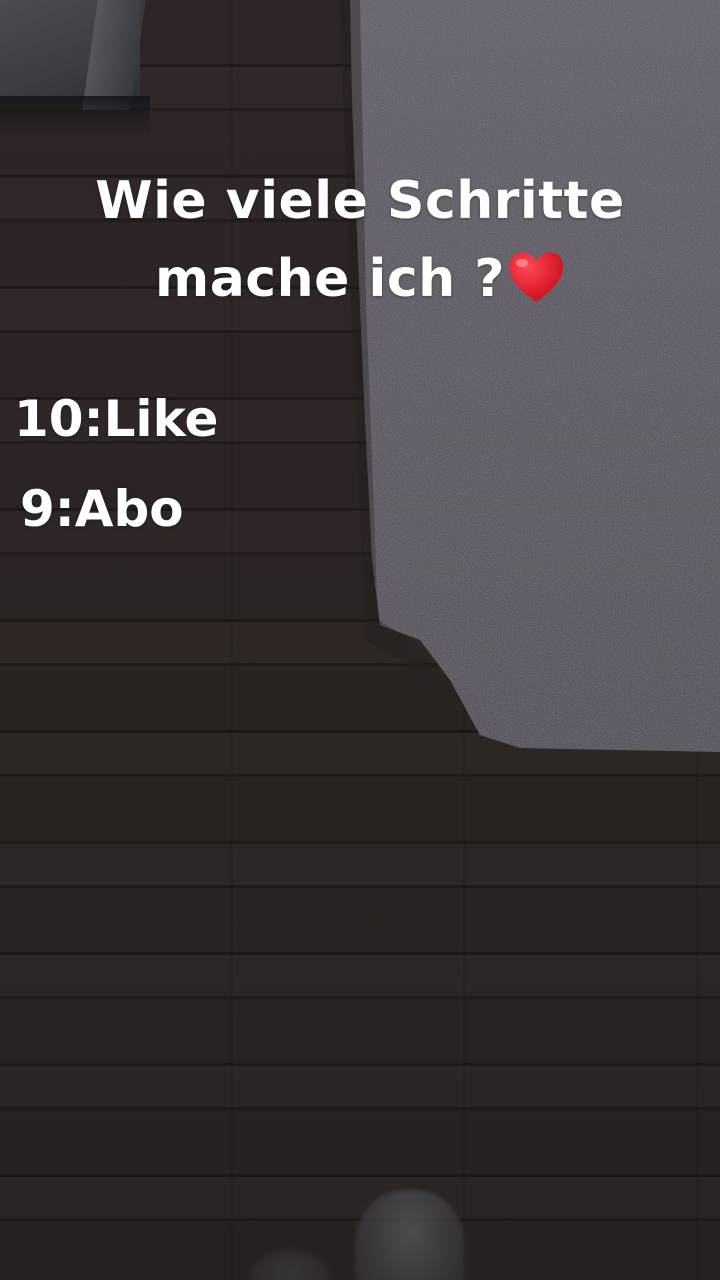 This screenshot has width=720, height=1280. What do you see at coordinates (360, 201) in the screenshot?
I see `question-line-1: Wie viele Schritte` at bounding box center [360, 201].